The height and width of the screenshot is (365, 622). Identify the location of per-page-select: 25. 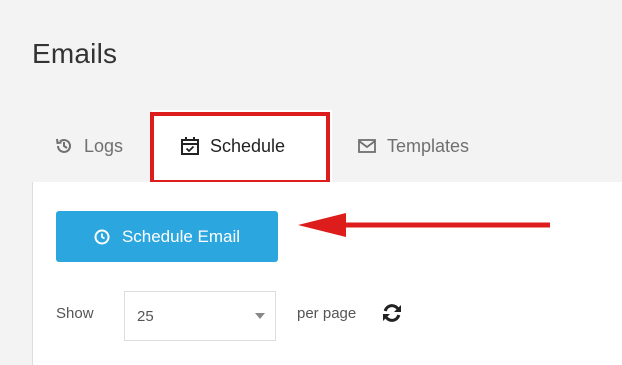
(200, 316).